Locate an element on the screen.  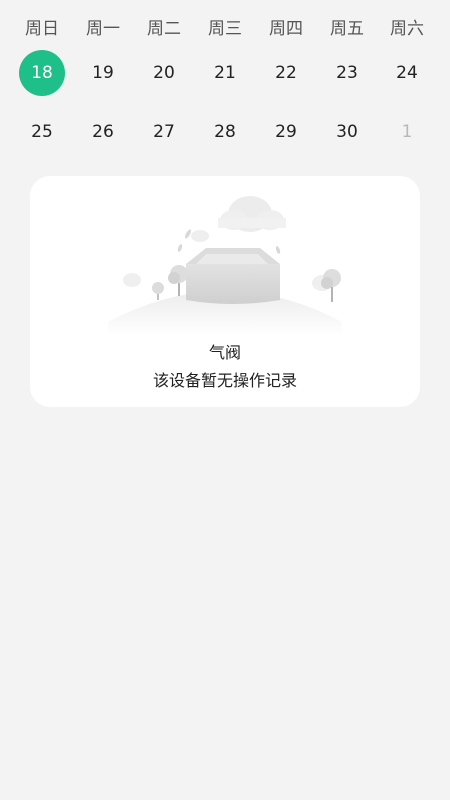
calendar-day: 25 is located at coordinates (42, 132).